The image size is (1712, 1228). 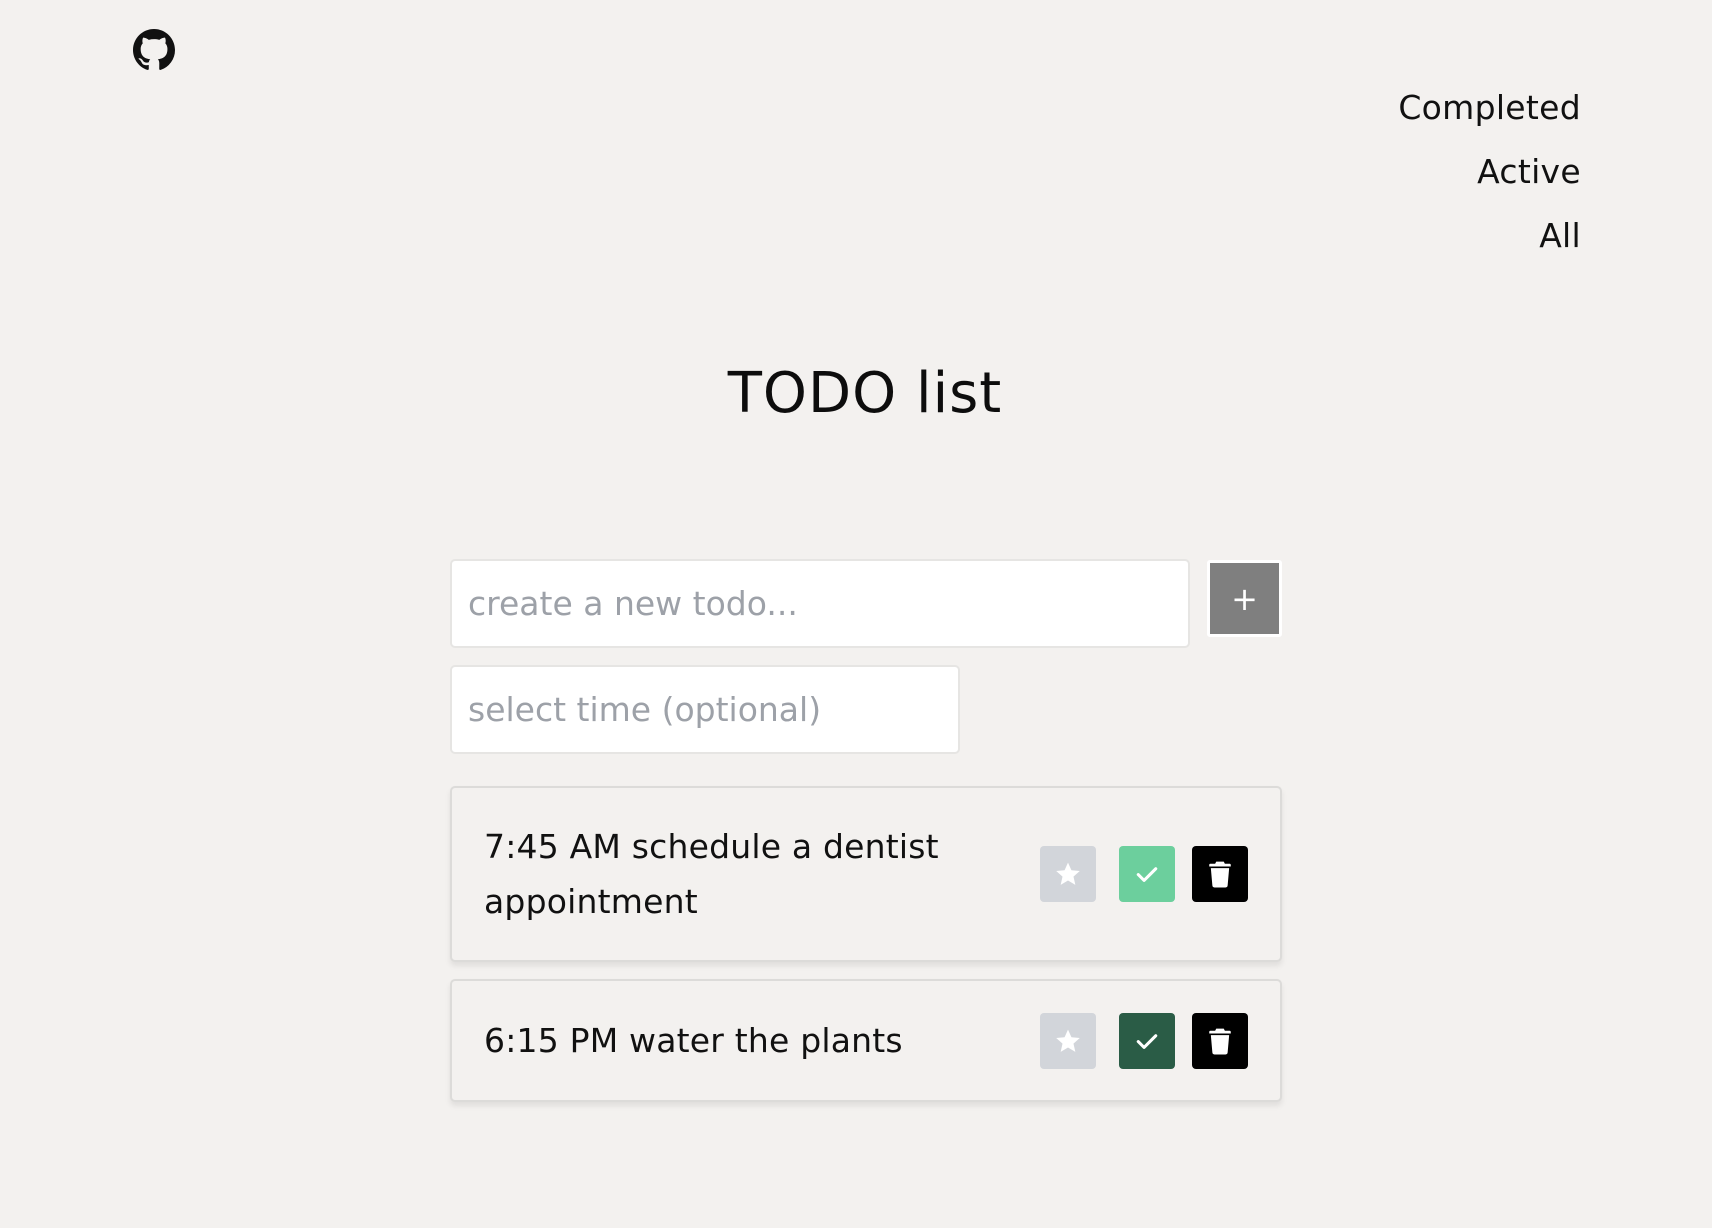 I want to click on add-todo-button: +, so click(x=1244, y=598).